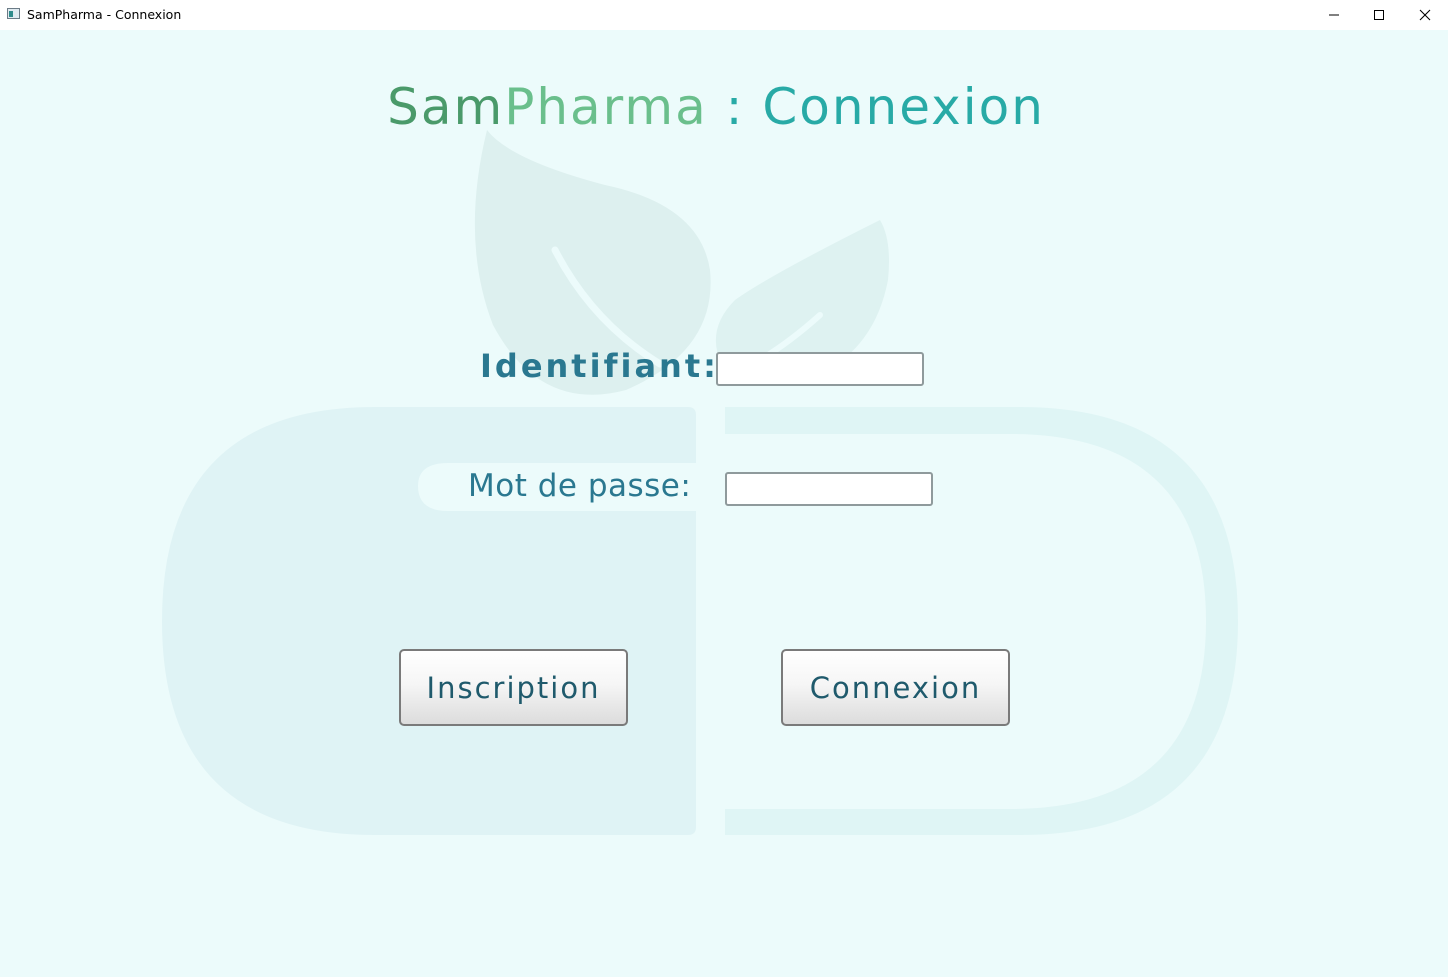 The height and width of the screenshot is (977, 1448). What do you see at coordinates (820, 369) in the screenshot?
I see `identifiant-input` at bounding box center [820, 369].